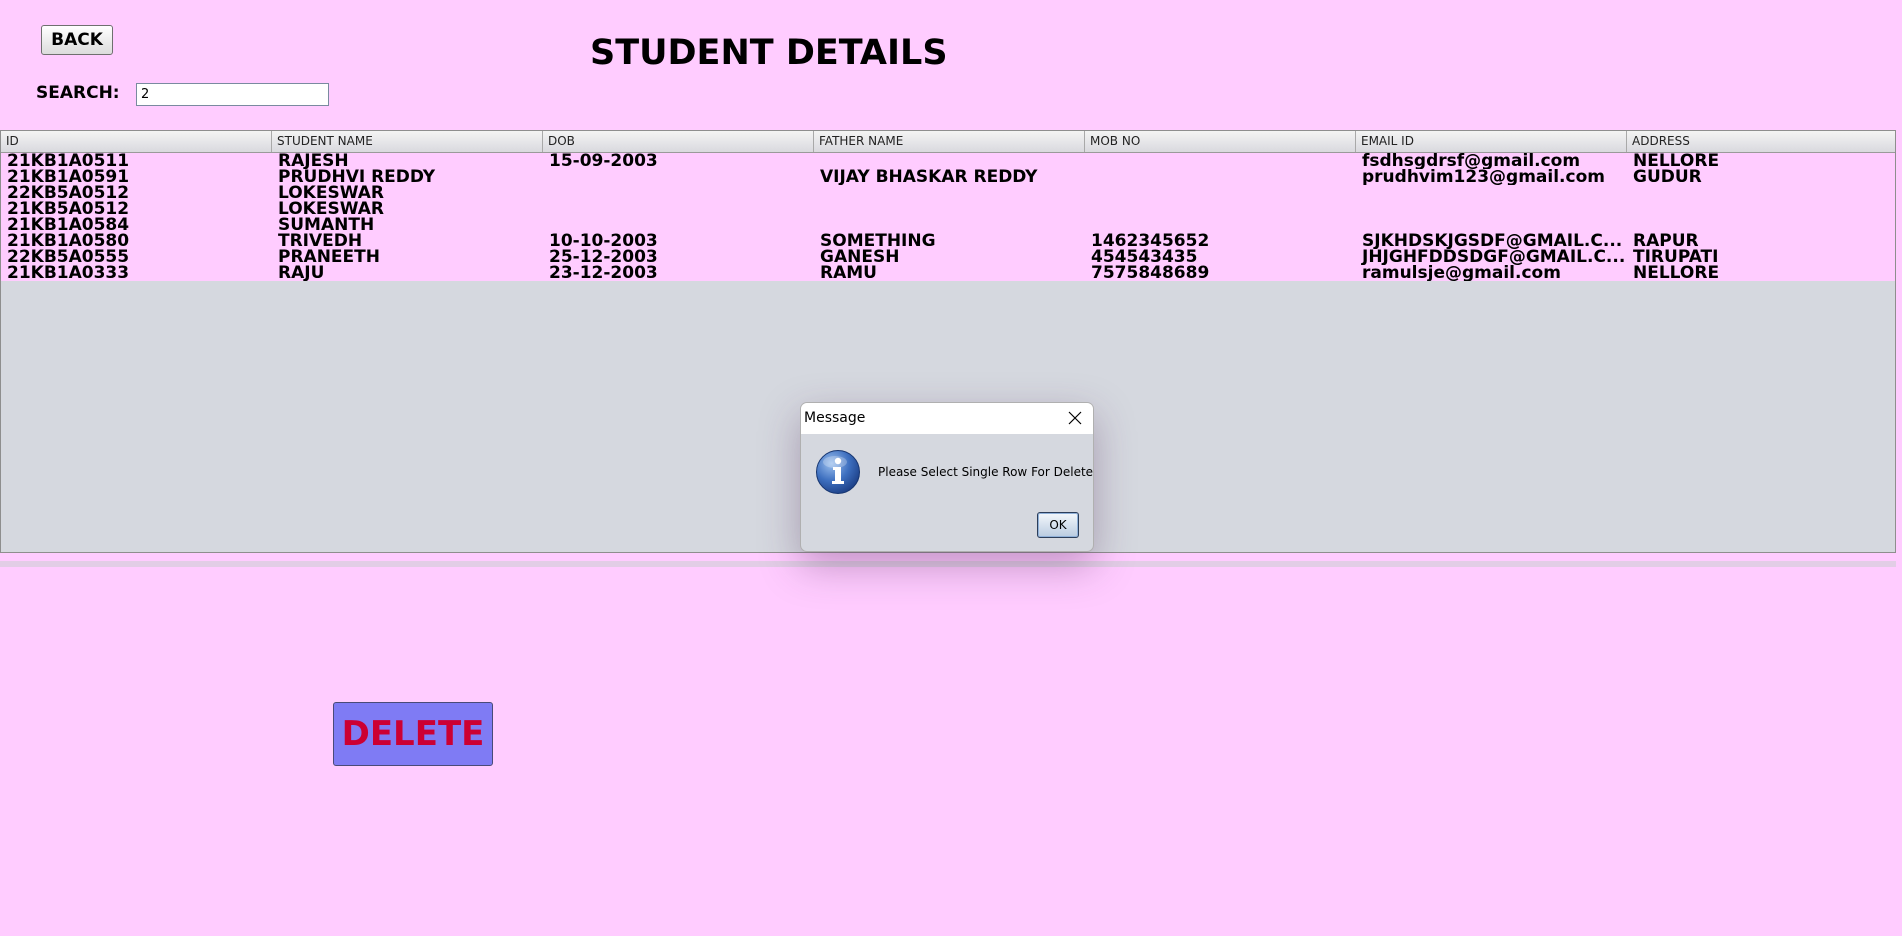  I want to click on table-cell: 454543435, so click(1144, 257).